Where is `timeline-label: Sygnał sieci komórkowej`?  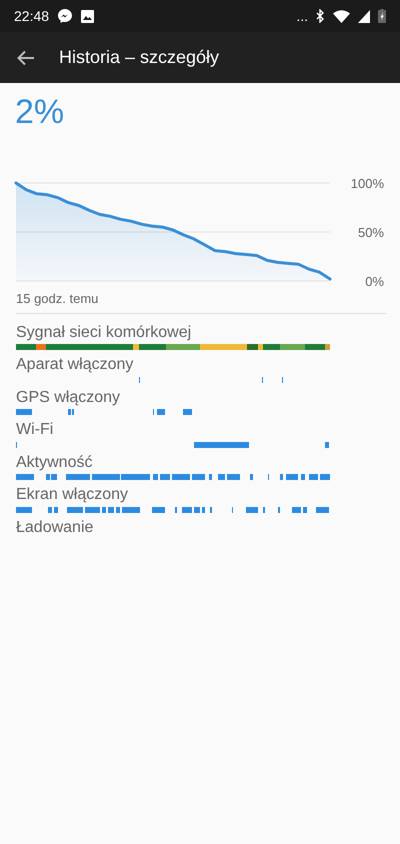
timeline-label: Sygnał sieci komórkowej is located at coordinates (104, 333).